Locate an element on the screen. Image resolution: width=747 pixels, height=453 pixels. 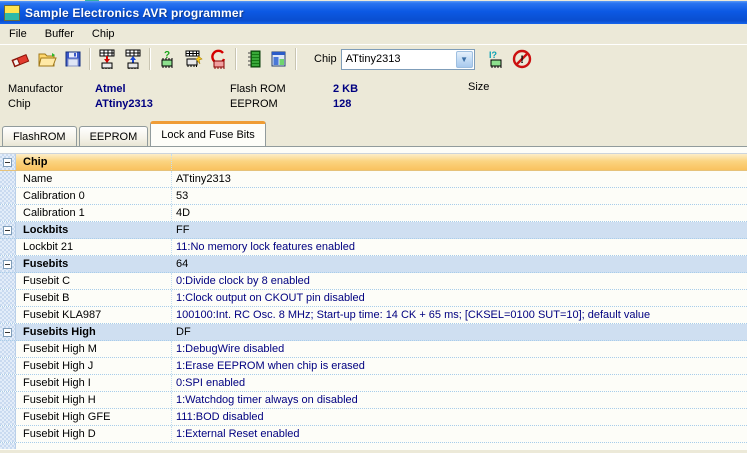
table-row: Fusebit High GFE 111:BOD disabled is located at coordinates (373, 417).